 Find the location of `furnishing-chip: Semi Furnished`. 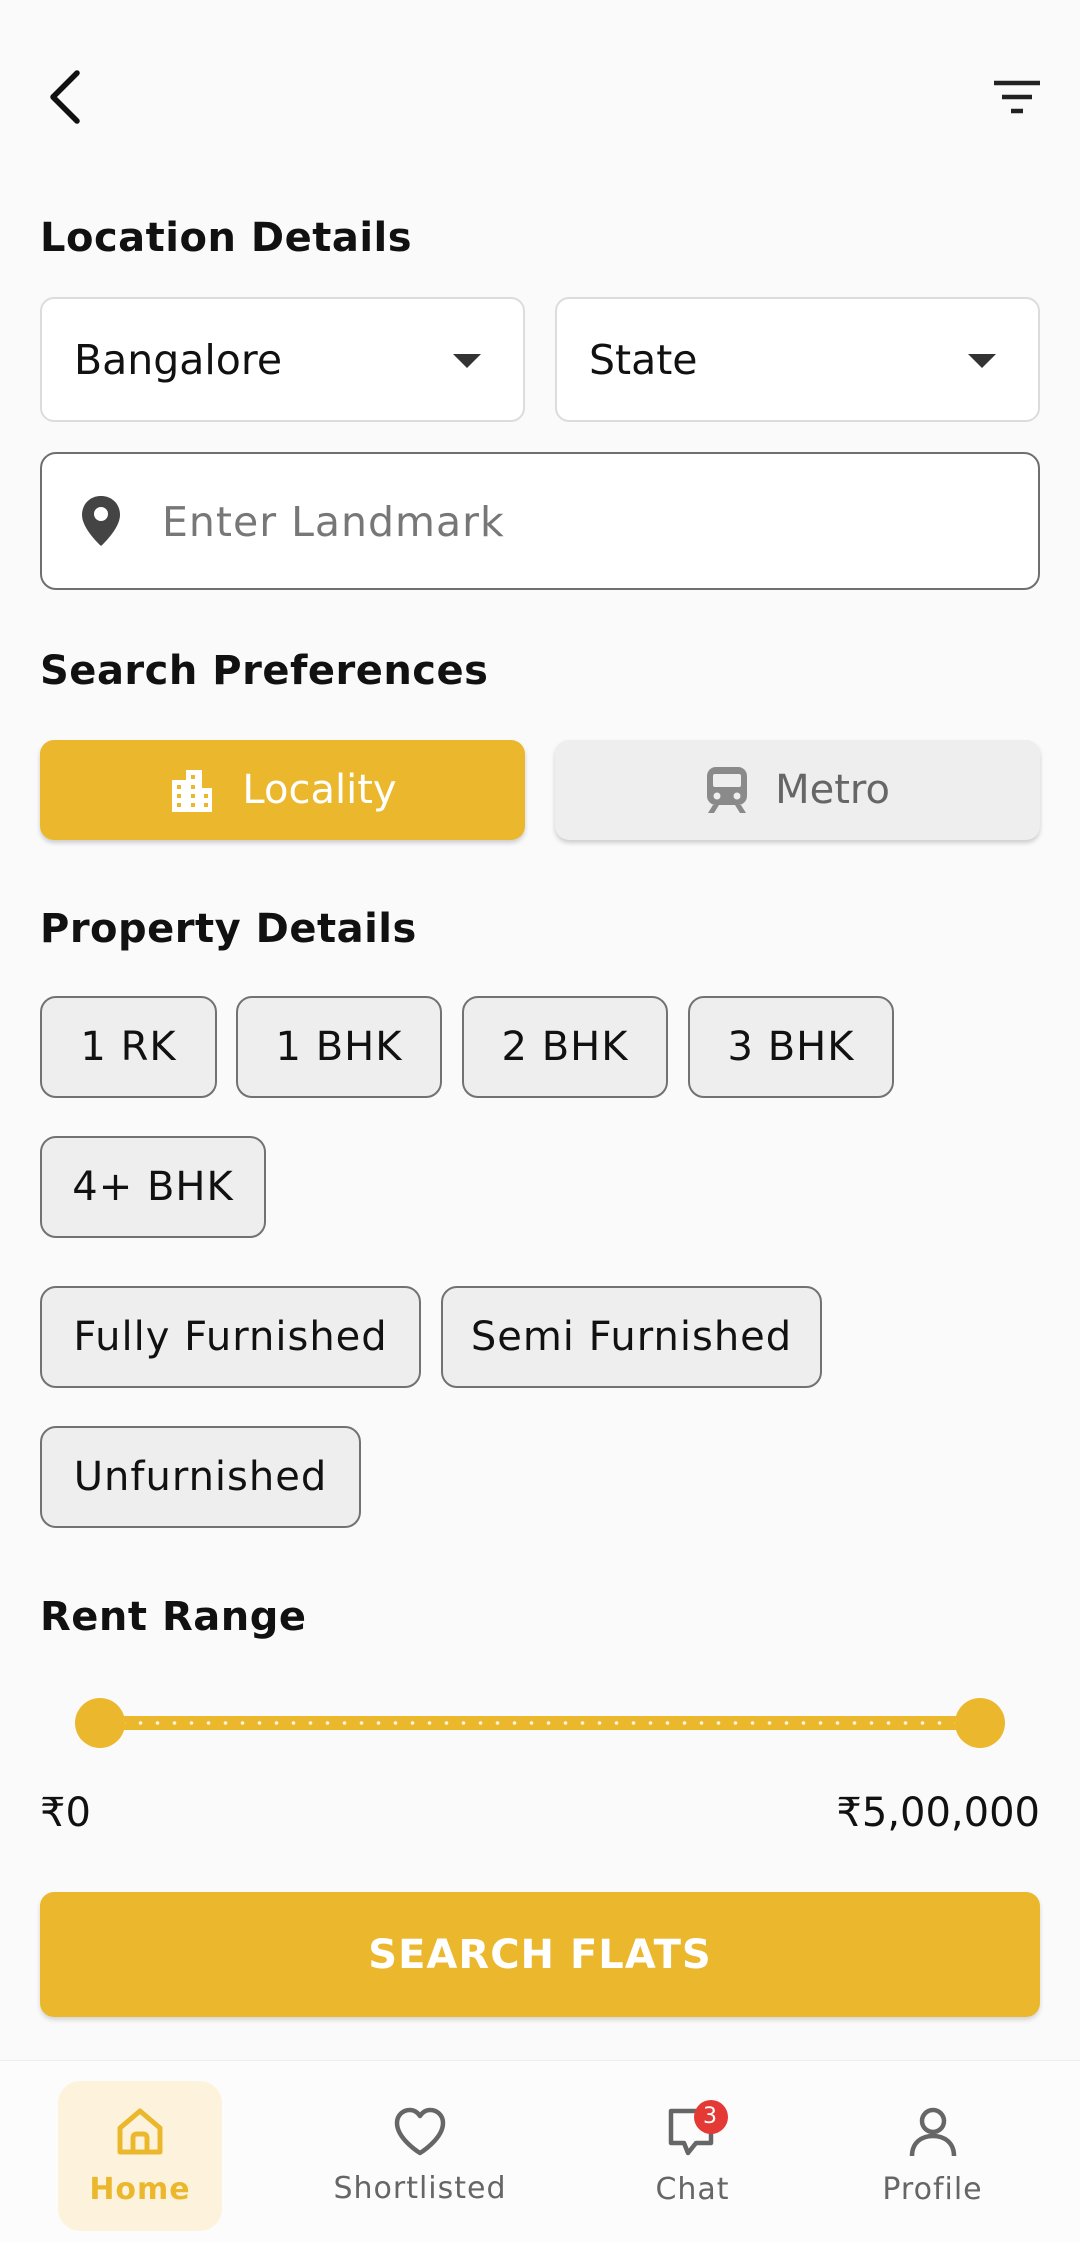

furnishing-chip: Semi Furnished is located at coordinates (631, 1337).